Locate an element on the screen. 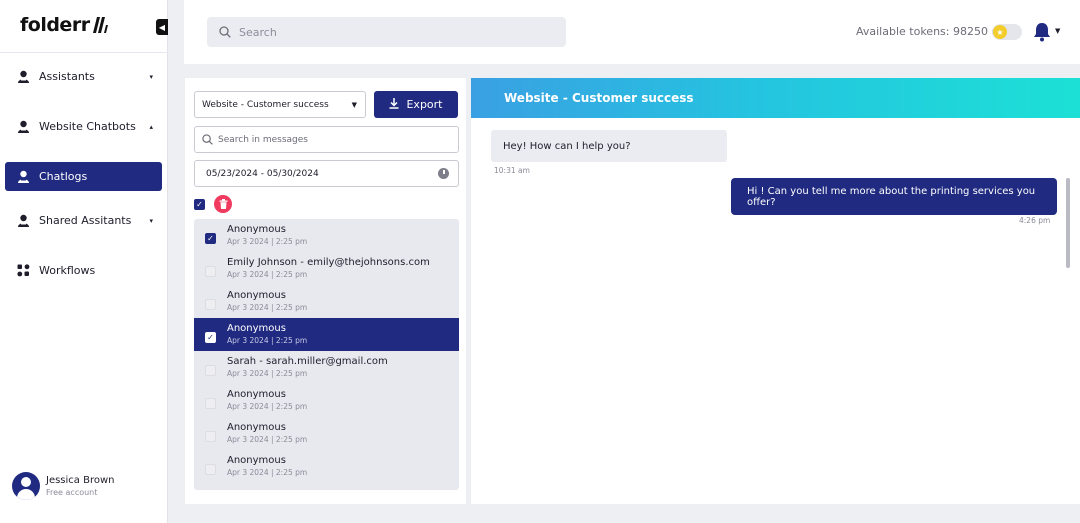  select-all-checkbox: ✓ is located at coordinates (199, 204).